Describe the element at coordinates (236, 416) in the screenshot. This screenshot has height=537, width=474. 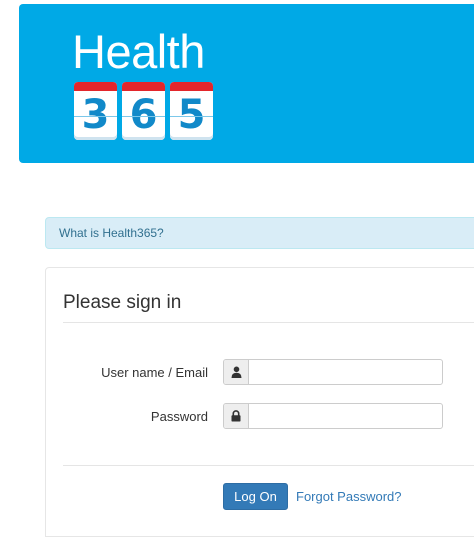
I see `lock-icon` at that location.